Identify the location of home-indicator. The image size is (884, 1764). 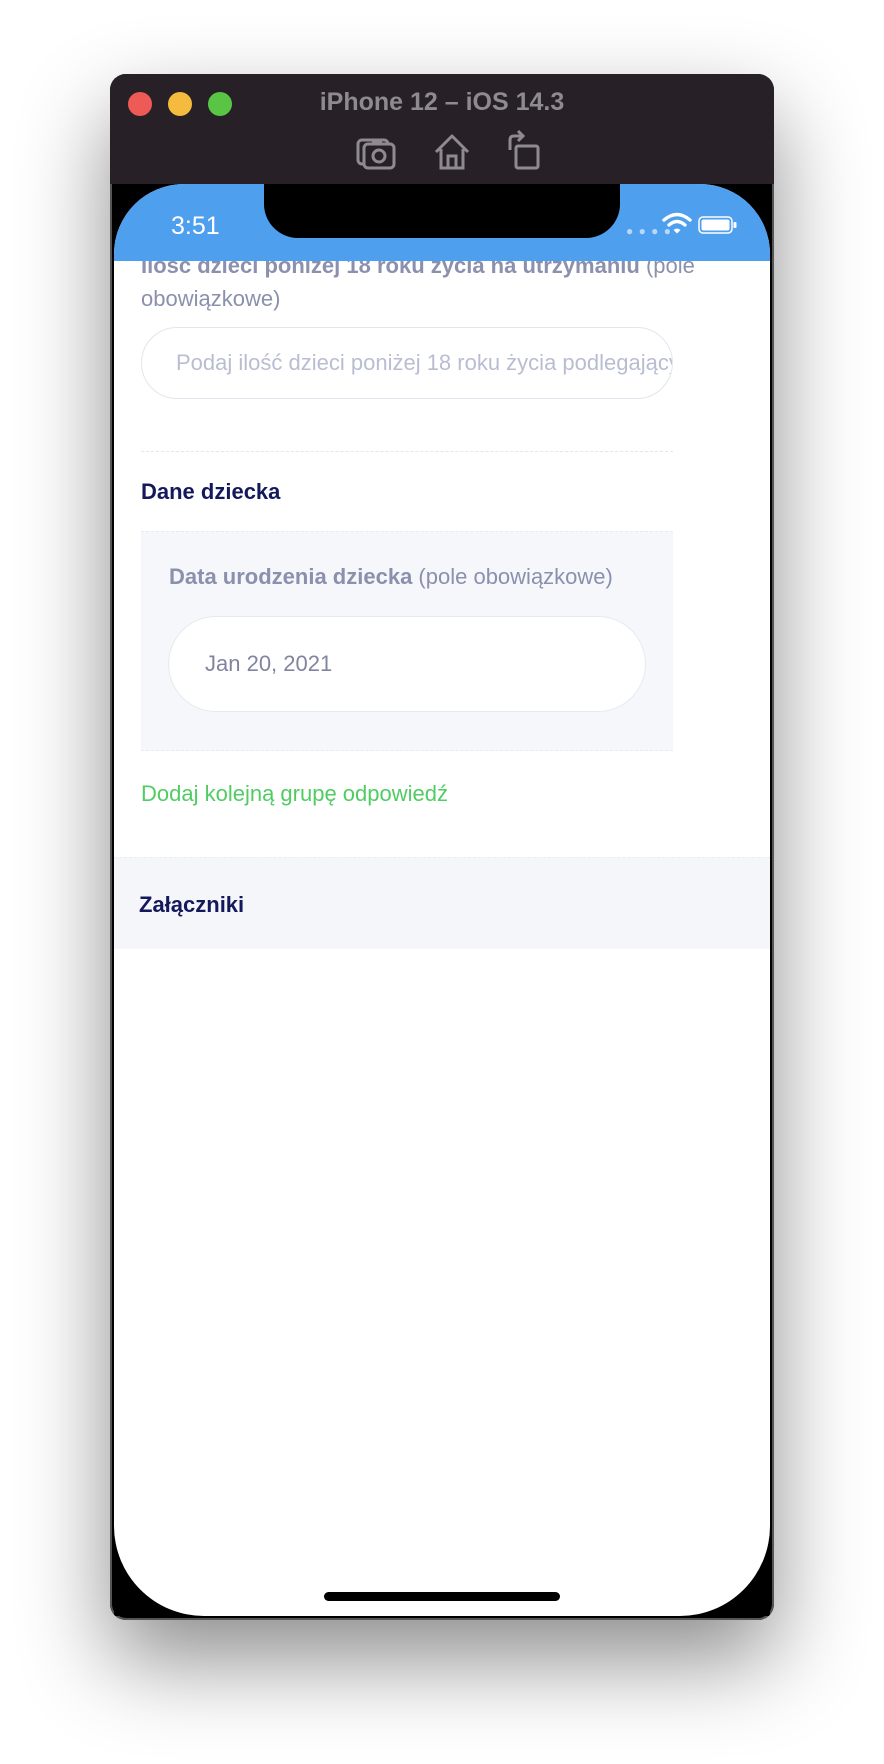
(442, 1596).